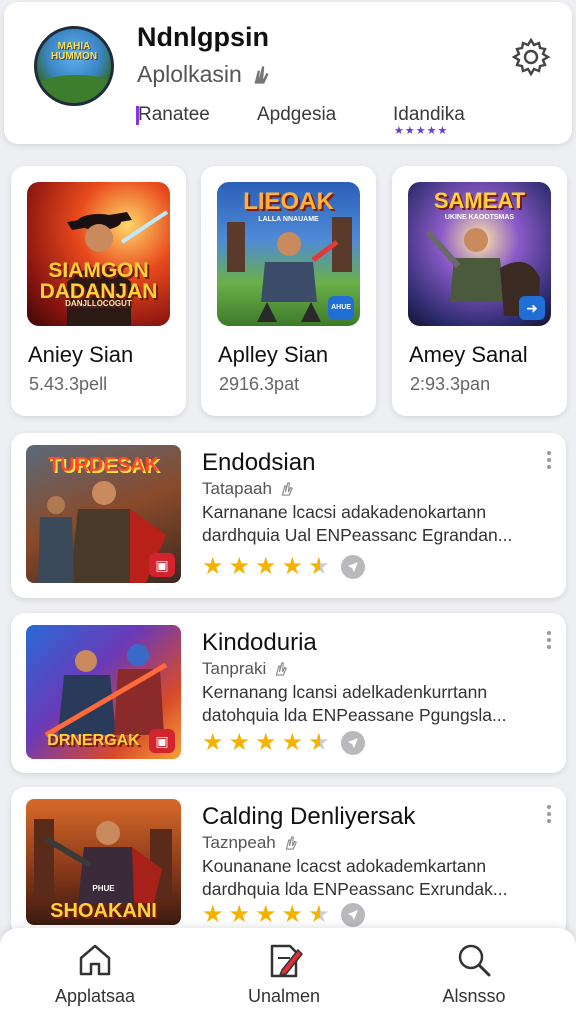 The width and height of the screenshot is (576, 1024). Describe the element at coordinates (259, 384) in the screenshot. I see `featured-meta-2: 2916.3pat` at that location.